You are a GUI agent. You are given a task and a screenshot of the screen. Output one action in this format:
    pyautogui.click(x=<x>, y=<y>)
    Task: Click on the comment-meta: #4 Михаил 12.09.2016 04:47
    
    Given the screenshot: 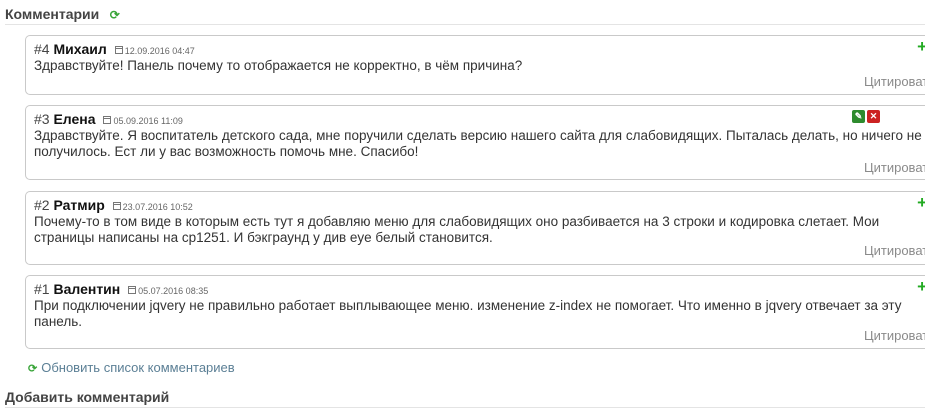 What is the action you would take?
    pyautogui.click(x=114, y=50)
    